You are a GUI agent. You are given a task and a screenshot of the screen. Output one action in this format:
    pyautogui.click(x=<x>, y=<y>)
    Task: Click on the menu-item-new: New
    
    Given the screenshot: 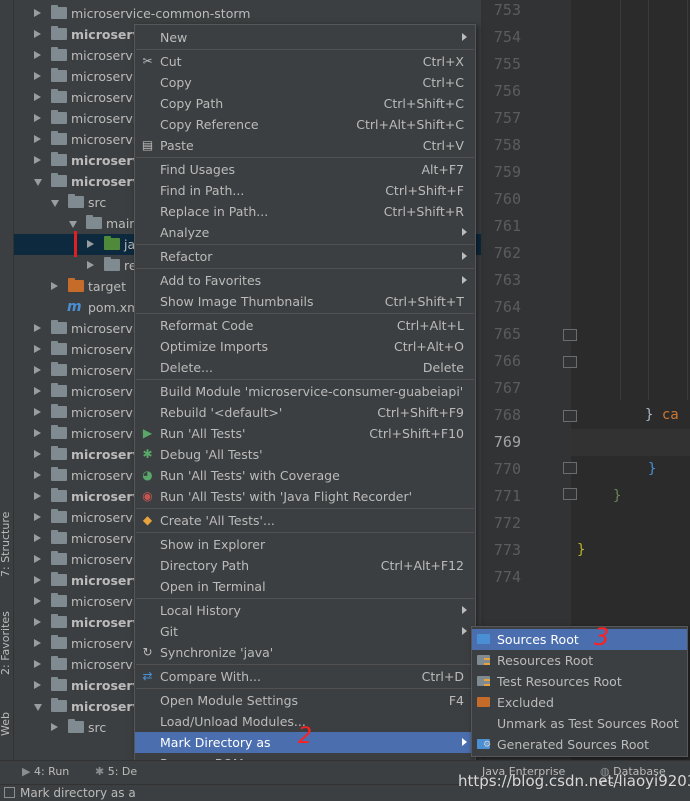 What is the action you would take?
    pyautogui.click(x=305, y=37)
    